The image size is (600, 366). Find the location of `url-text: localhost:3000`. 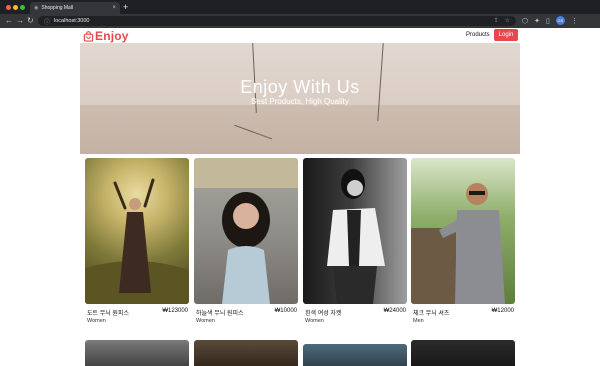

url-text: localhost:3000 is located at coordinates (72, 21).